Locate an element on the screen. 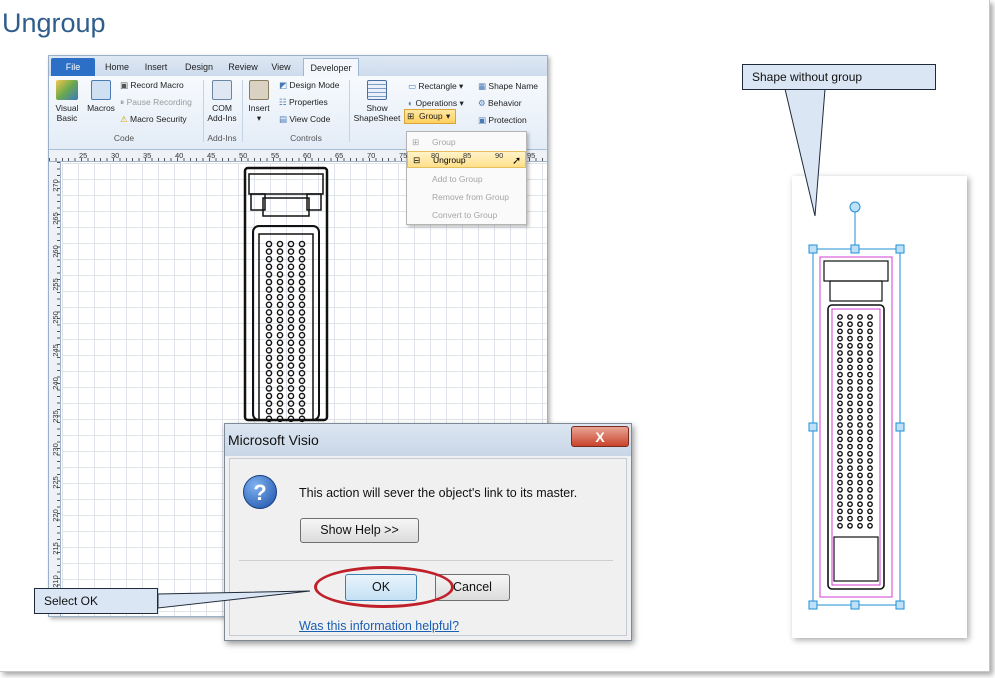 The width and height of the screenshot is (995, 678). page-title: Ungroup is located at coordinates (54, 23).